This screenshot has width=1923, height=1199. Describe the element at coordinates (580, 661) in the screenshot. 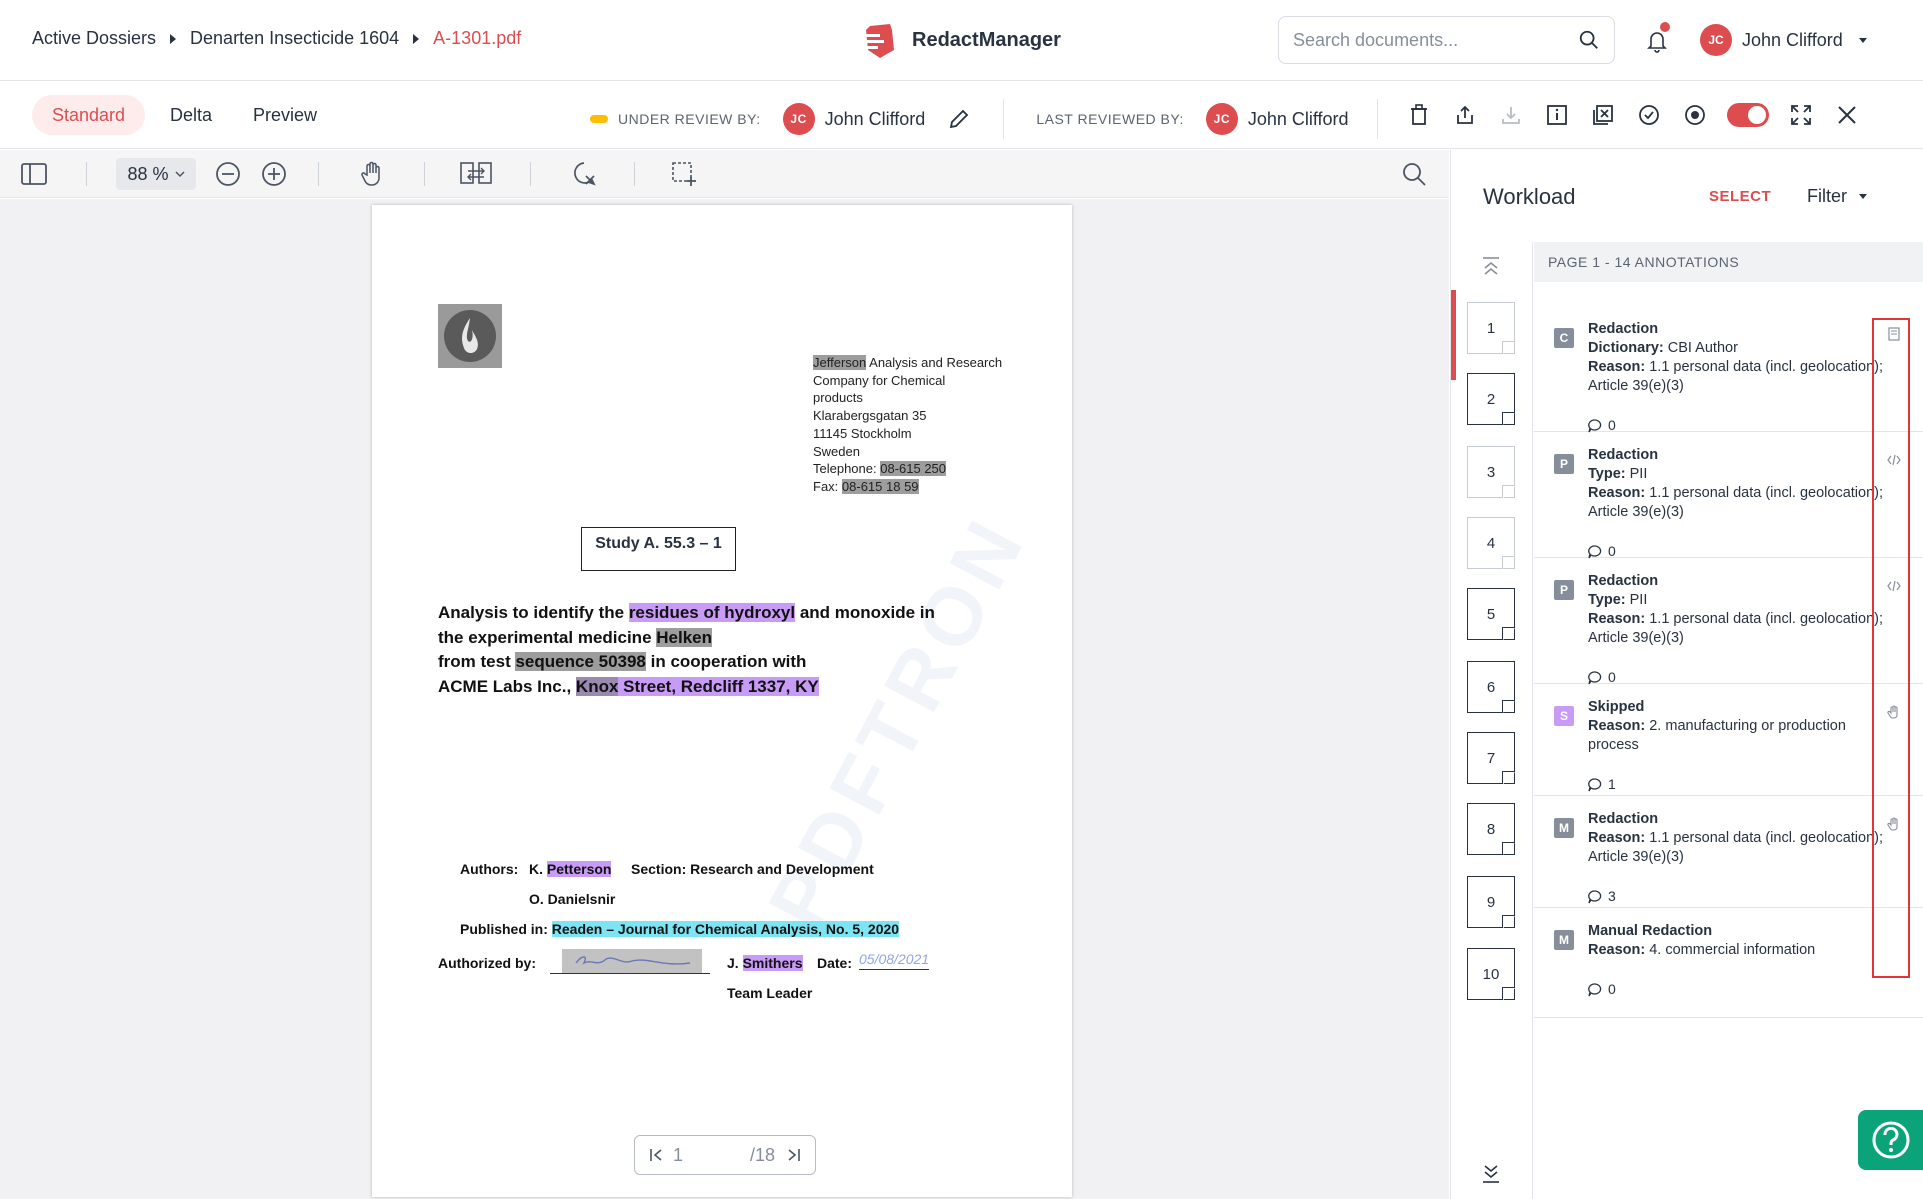

I see `redacted-text: sequence 50398` at that location.